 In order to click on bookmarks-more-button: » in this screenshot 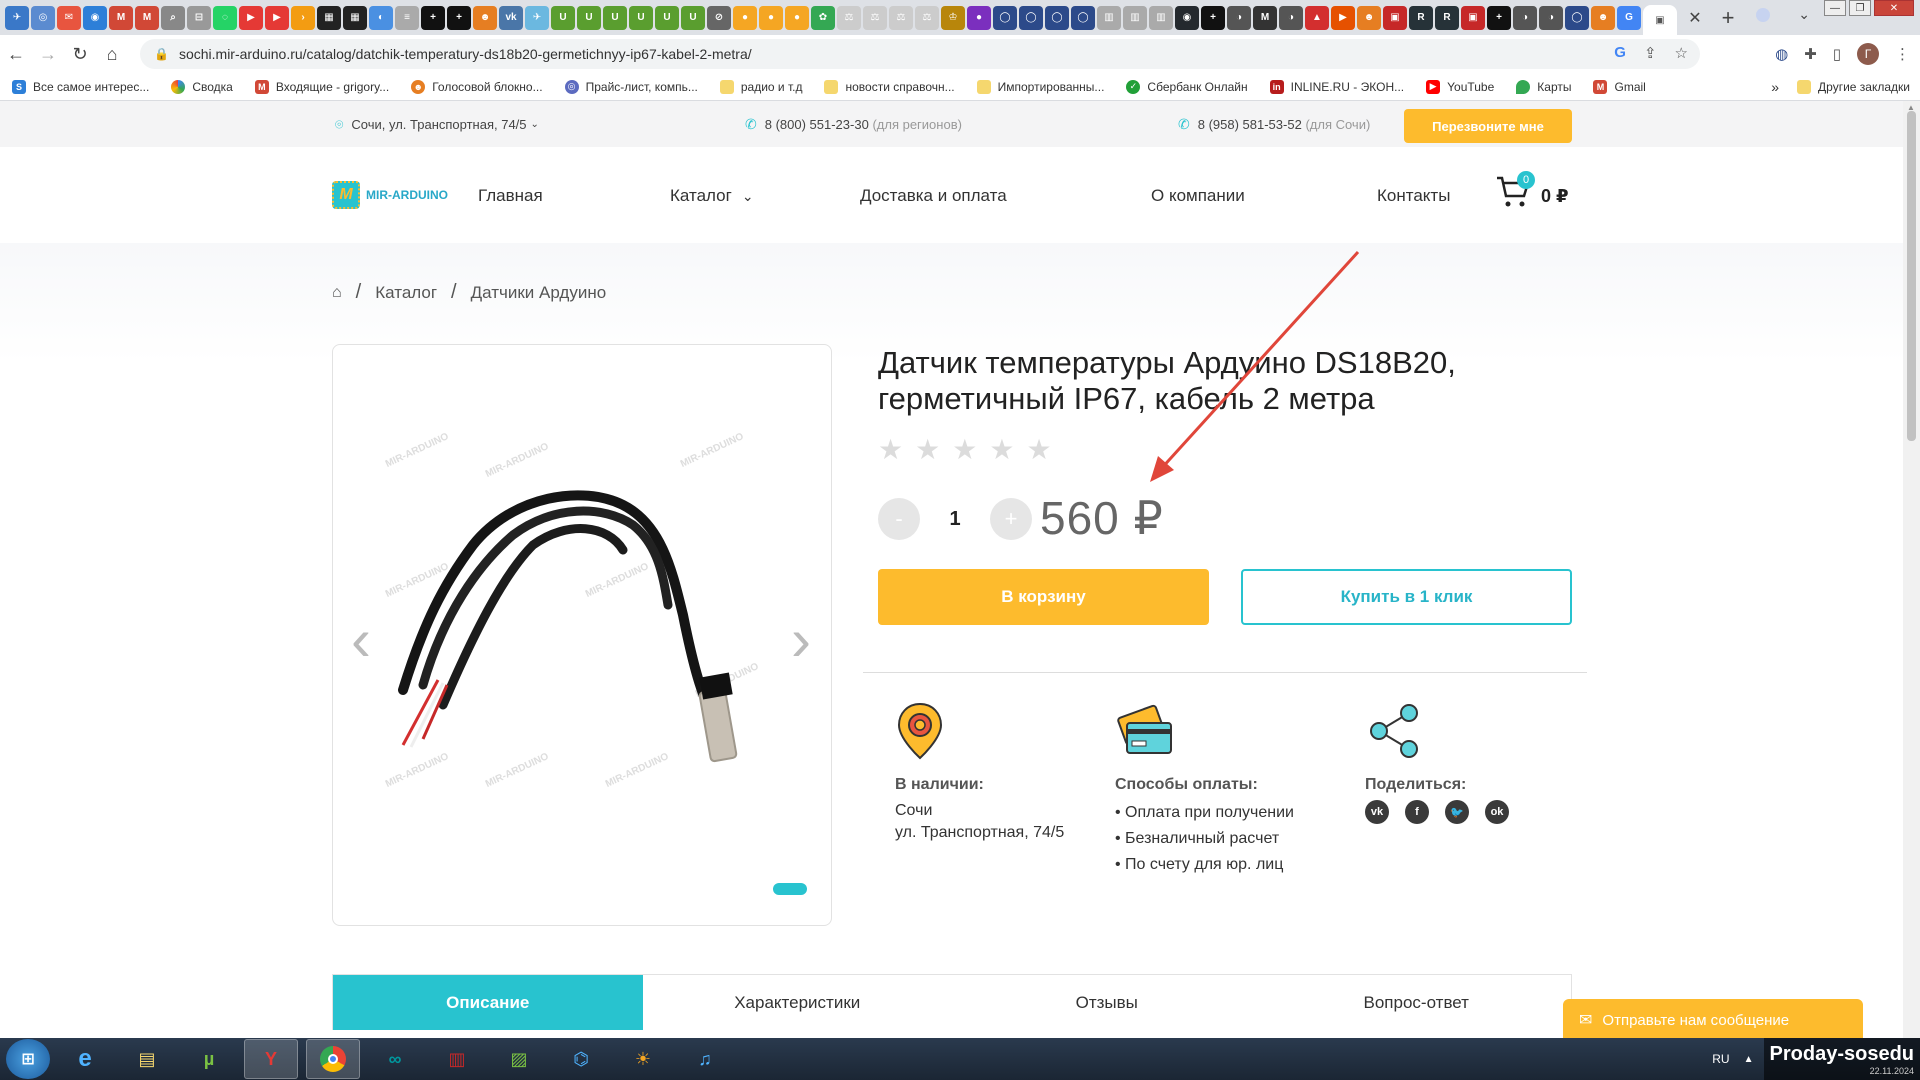, I will do `click(1775, 87)`.